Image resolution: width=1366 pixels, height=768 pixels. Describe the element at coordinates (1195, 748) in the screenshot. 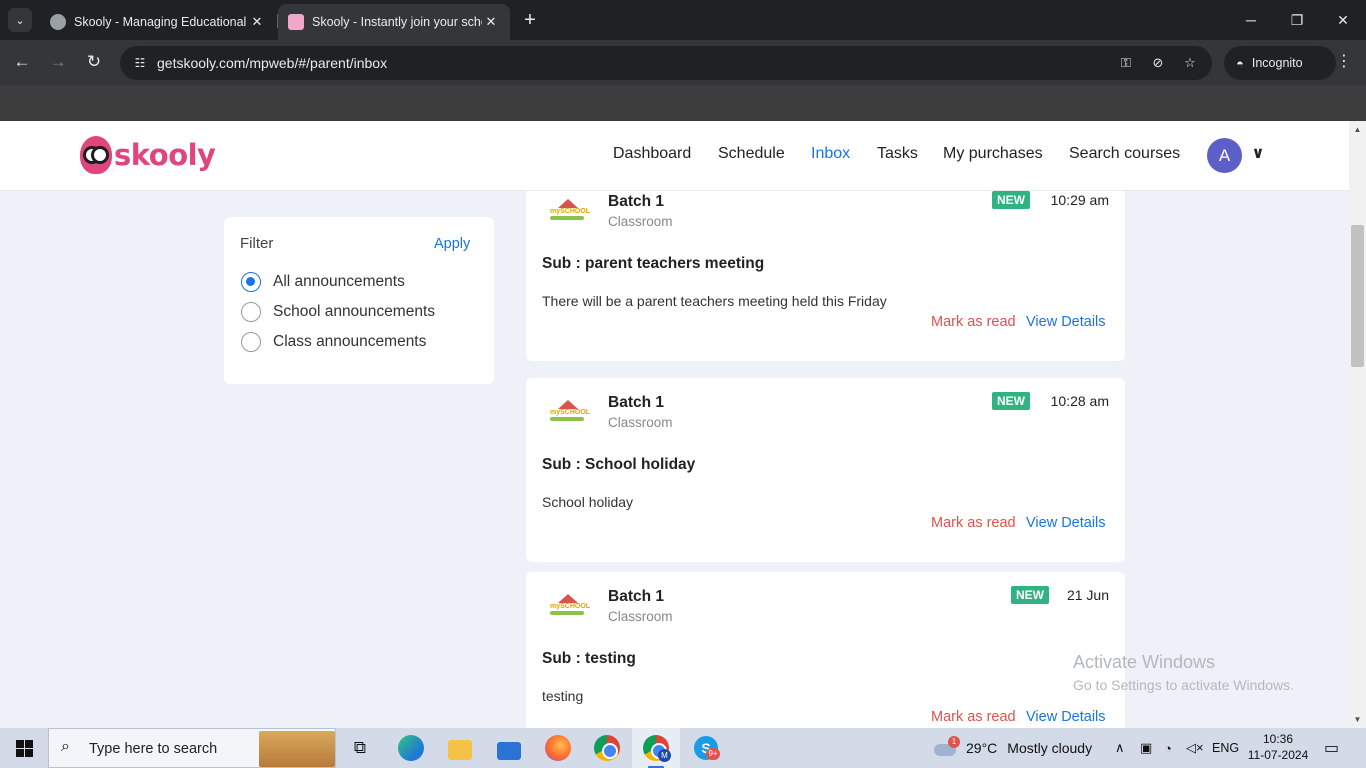

I see `volume-muted-icon: ◁×` at that location.